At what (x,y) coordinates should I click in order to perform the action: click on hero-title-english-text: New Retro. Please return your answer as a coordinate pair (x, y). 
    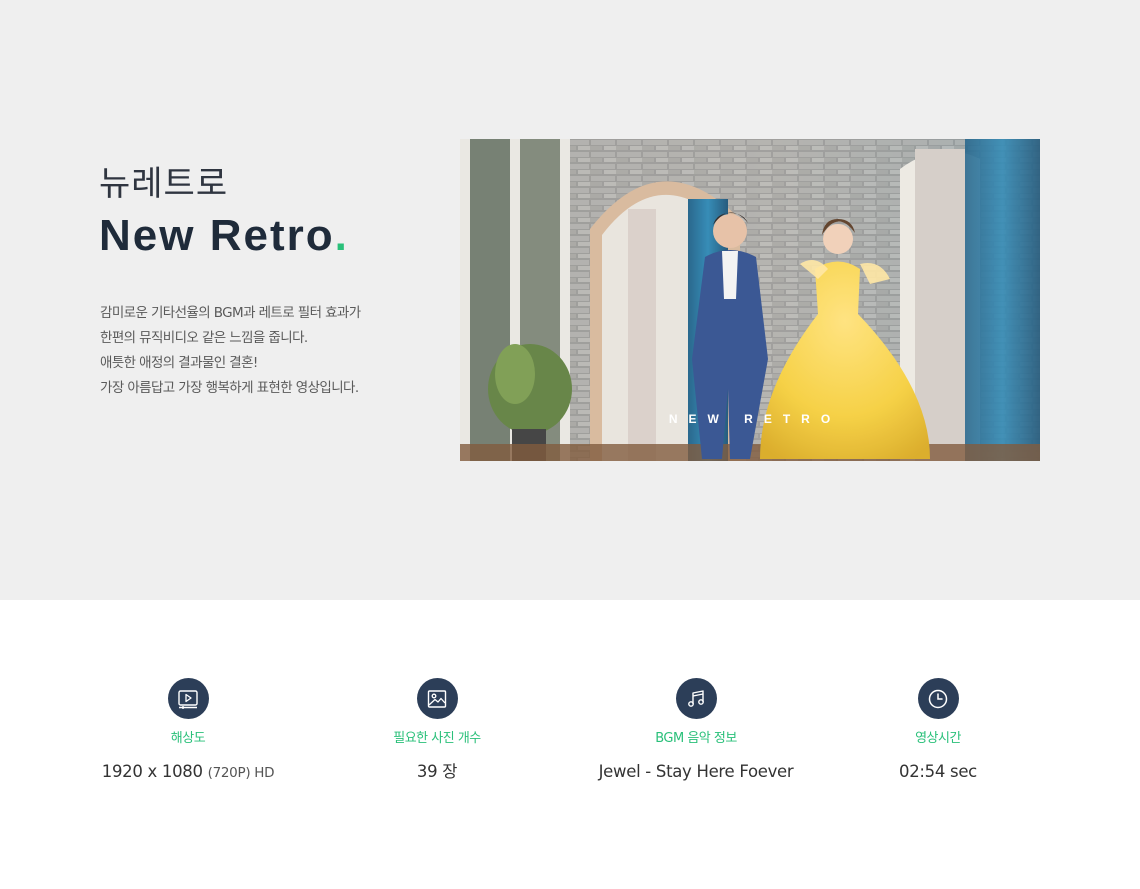
    Looking at the image, I should click on (217, 235).